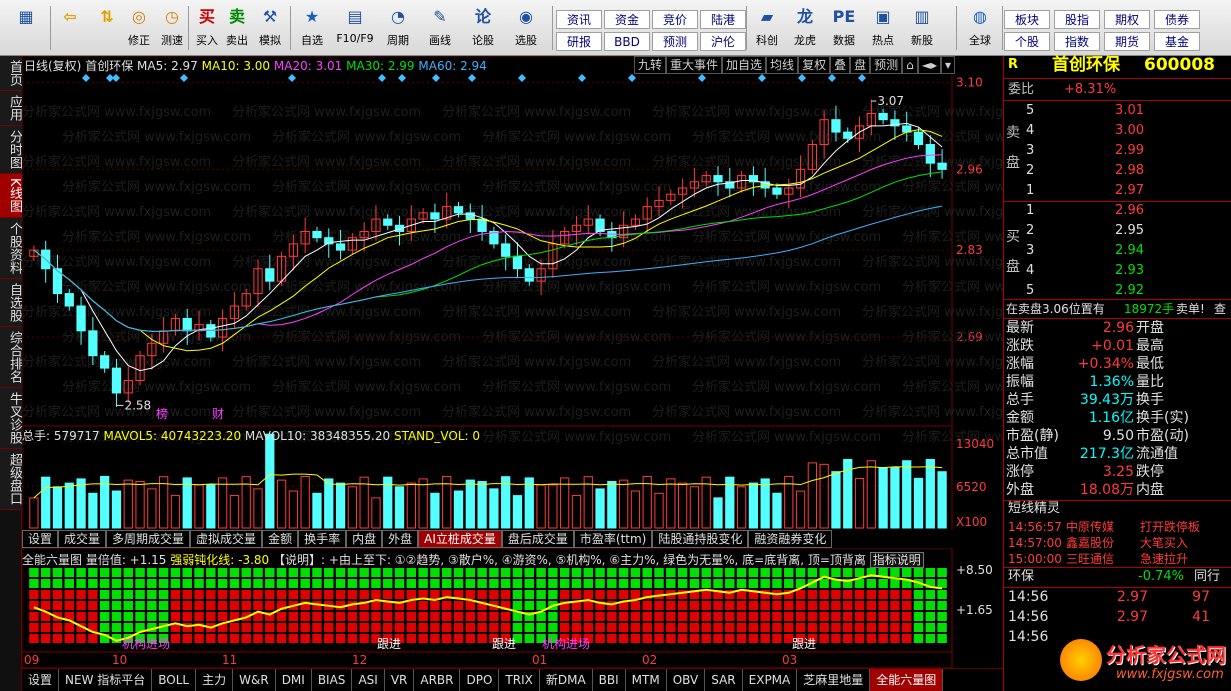 Image resolution: width=1231 pixels, height=691 pixels. Describe the element at coordinates (364, 539) in the screenshot. I see `volume-tab-6: 内盘` at that location.